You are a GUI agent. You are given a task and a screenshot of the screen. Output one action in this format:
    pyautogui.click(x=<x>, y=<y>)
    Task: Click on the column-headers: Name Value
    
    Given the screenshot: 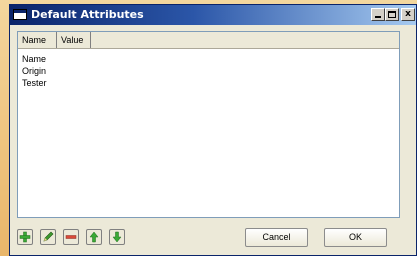 What is the action you would take?
    pyautogui.click(x=208, y=40)
    